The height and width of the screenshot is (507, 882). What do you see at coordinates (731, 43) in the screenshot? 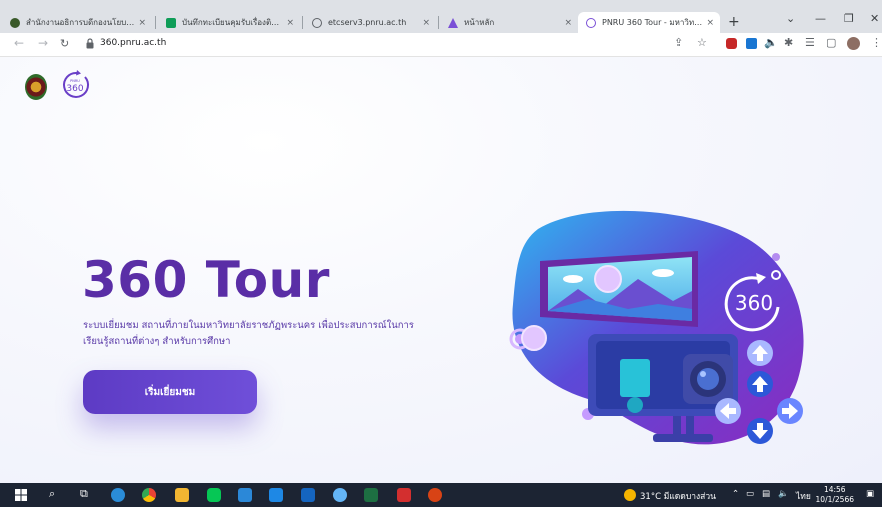
I see `extension-shield-icon` at bounding box center [731, 43].